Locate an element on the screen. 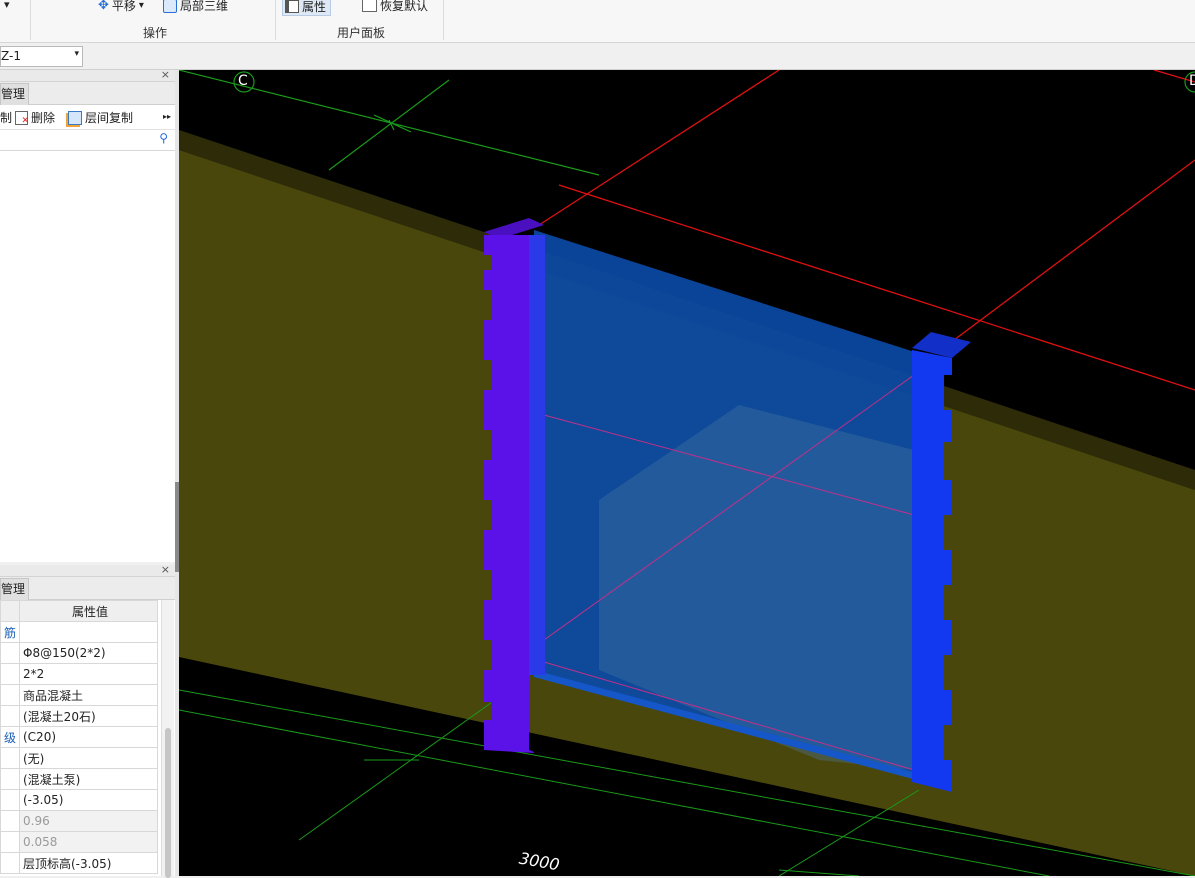 The width and height of the screenshot is (1195, 878). property-row: 级 (C20) is located at coordinates (79, 737).